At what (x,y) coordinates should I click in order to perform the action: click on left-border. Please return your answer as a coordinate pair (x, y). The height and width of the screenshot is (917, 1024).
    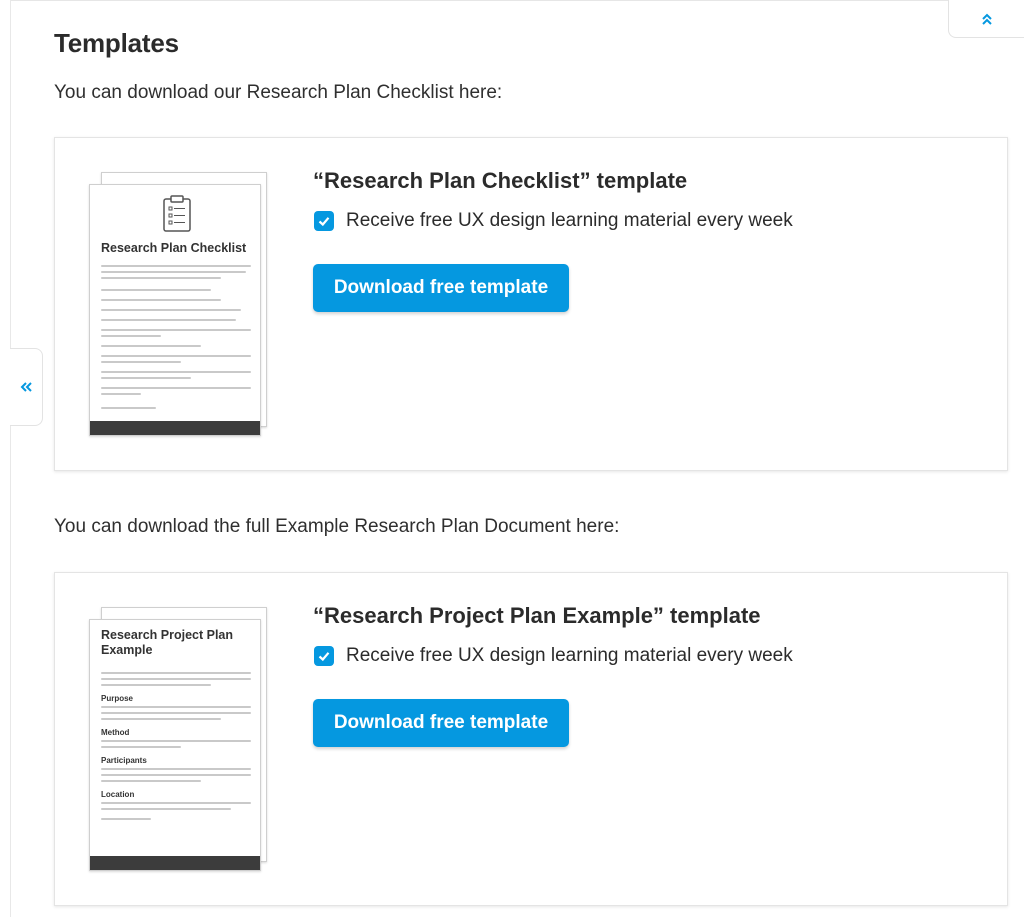
    Looking at the image, I should click on (10, 458).